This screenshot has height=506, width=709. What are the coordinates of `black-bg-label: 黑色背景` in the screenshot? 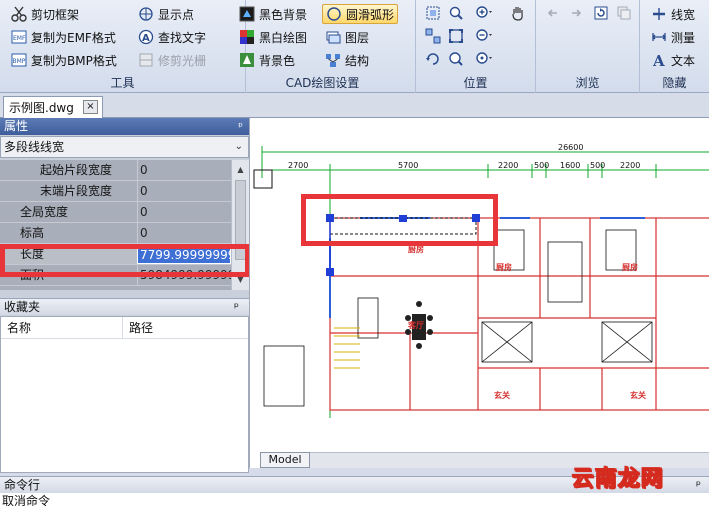 It's located at (283, 14).